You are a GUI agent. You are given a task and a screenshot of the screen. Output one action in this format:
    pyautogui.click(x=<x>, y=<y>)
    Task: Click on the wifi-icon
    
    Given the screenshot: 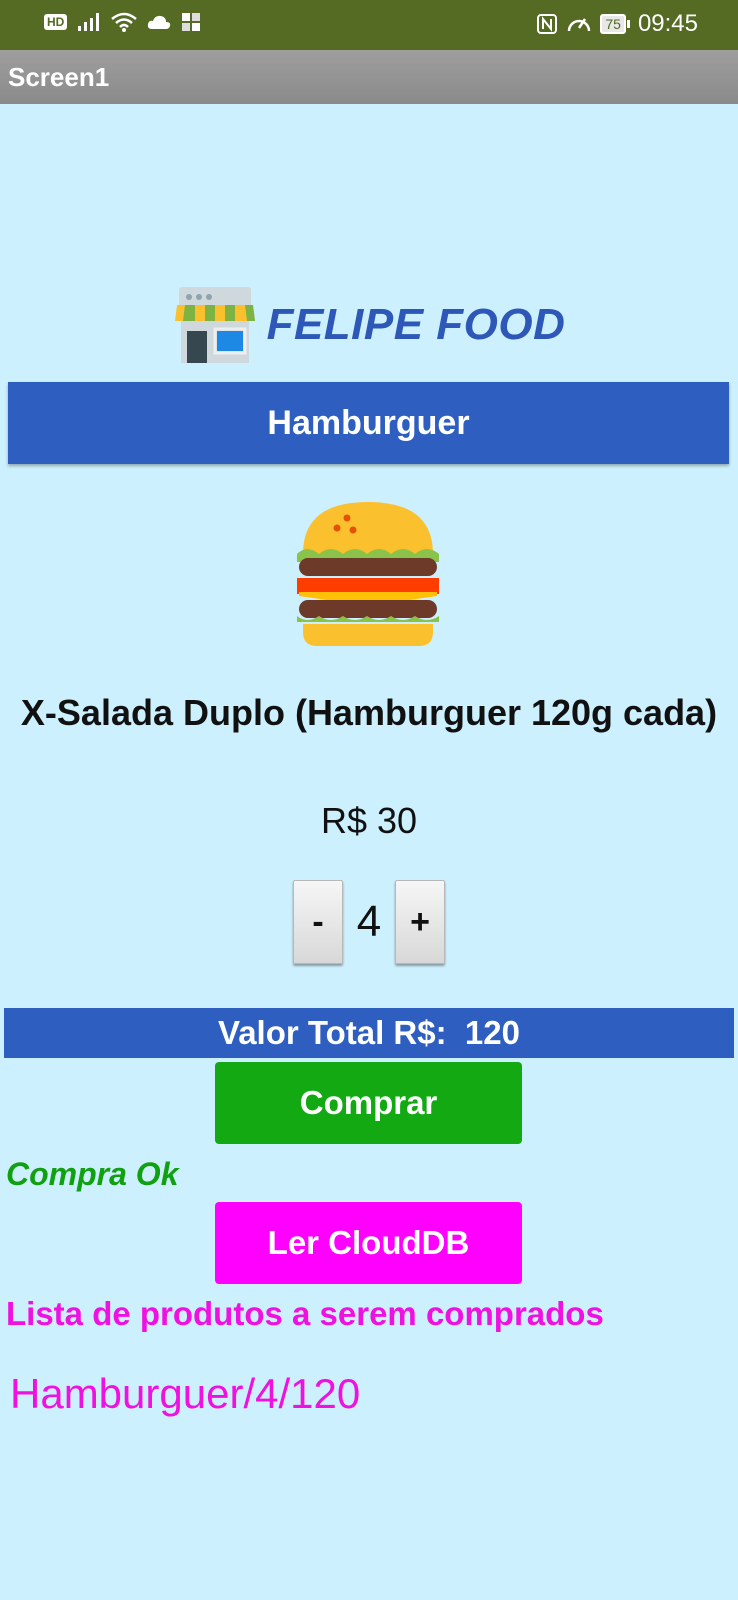 What is the action you would take?
    pyautogui.click(x=124, y=22)
    